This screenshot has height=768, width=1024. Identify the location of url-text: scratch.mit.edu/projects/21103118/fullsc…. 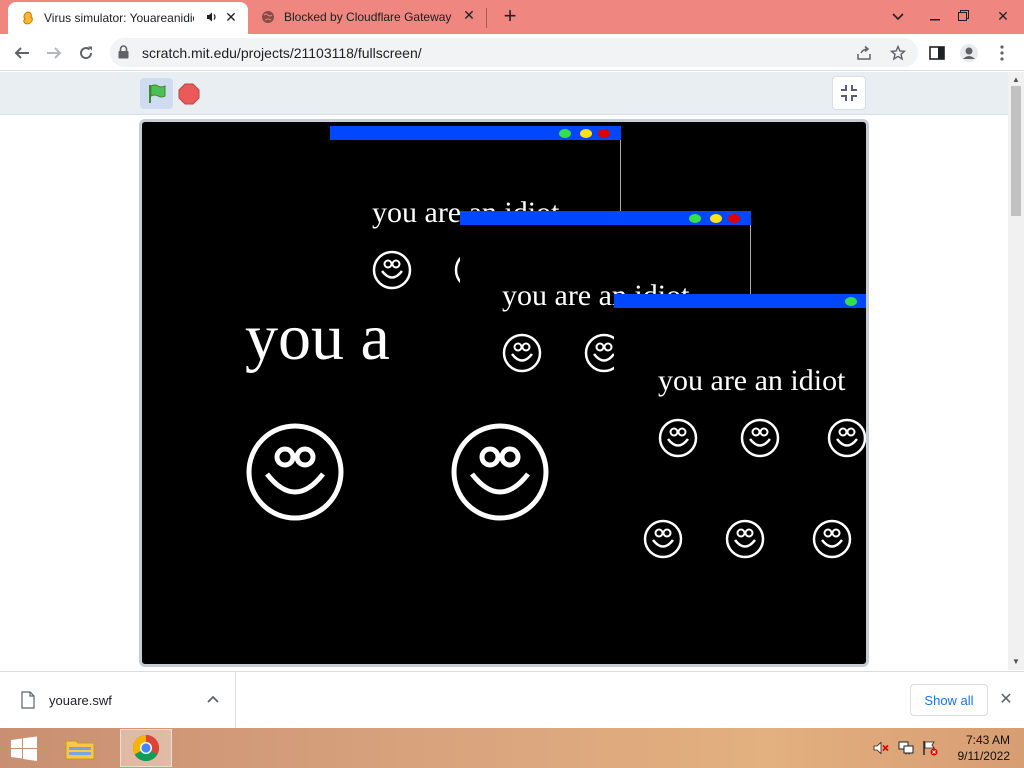
(282, 53).